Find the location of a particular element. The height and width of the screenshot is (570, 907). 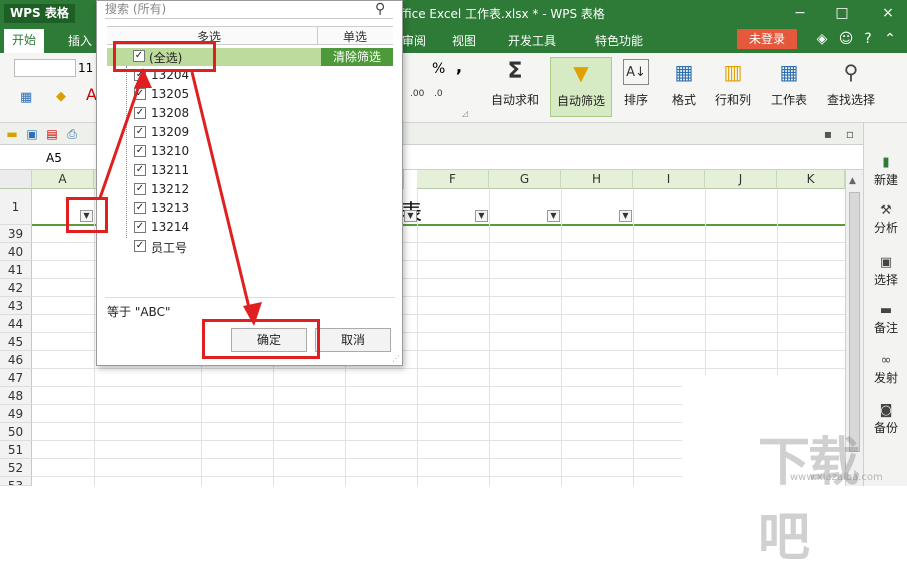

decrease-decimal-icon: .0 is located at coordinates (438, 94).